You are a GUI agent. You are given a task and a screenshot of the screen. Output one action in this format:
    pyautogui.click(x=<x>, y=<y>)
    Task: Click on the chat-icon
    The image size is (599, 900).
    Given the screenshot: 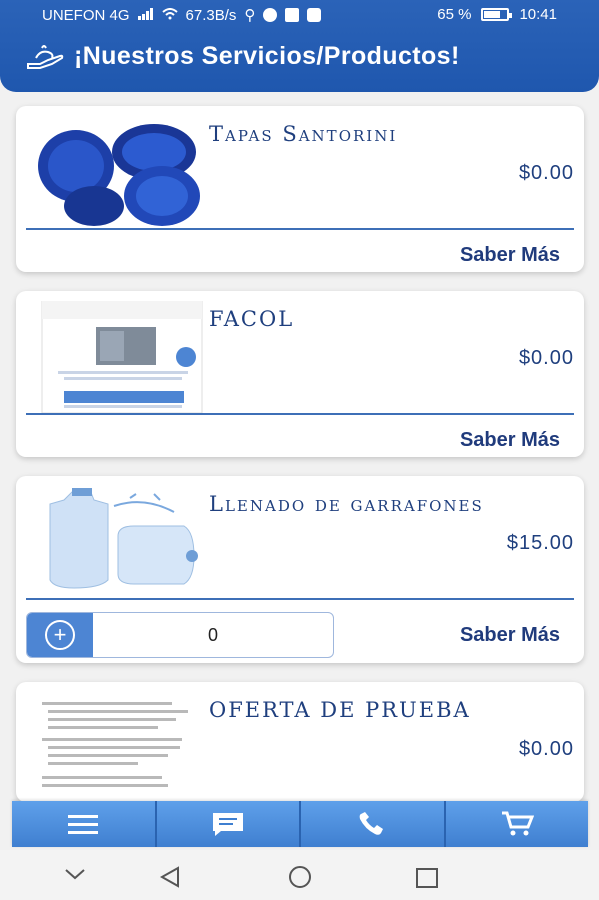 What is the action you would take?
    pyautogui.click(x=227, y=824)
    